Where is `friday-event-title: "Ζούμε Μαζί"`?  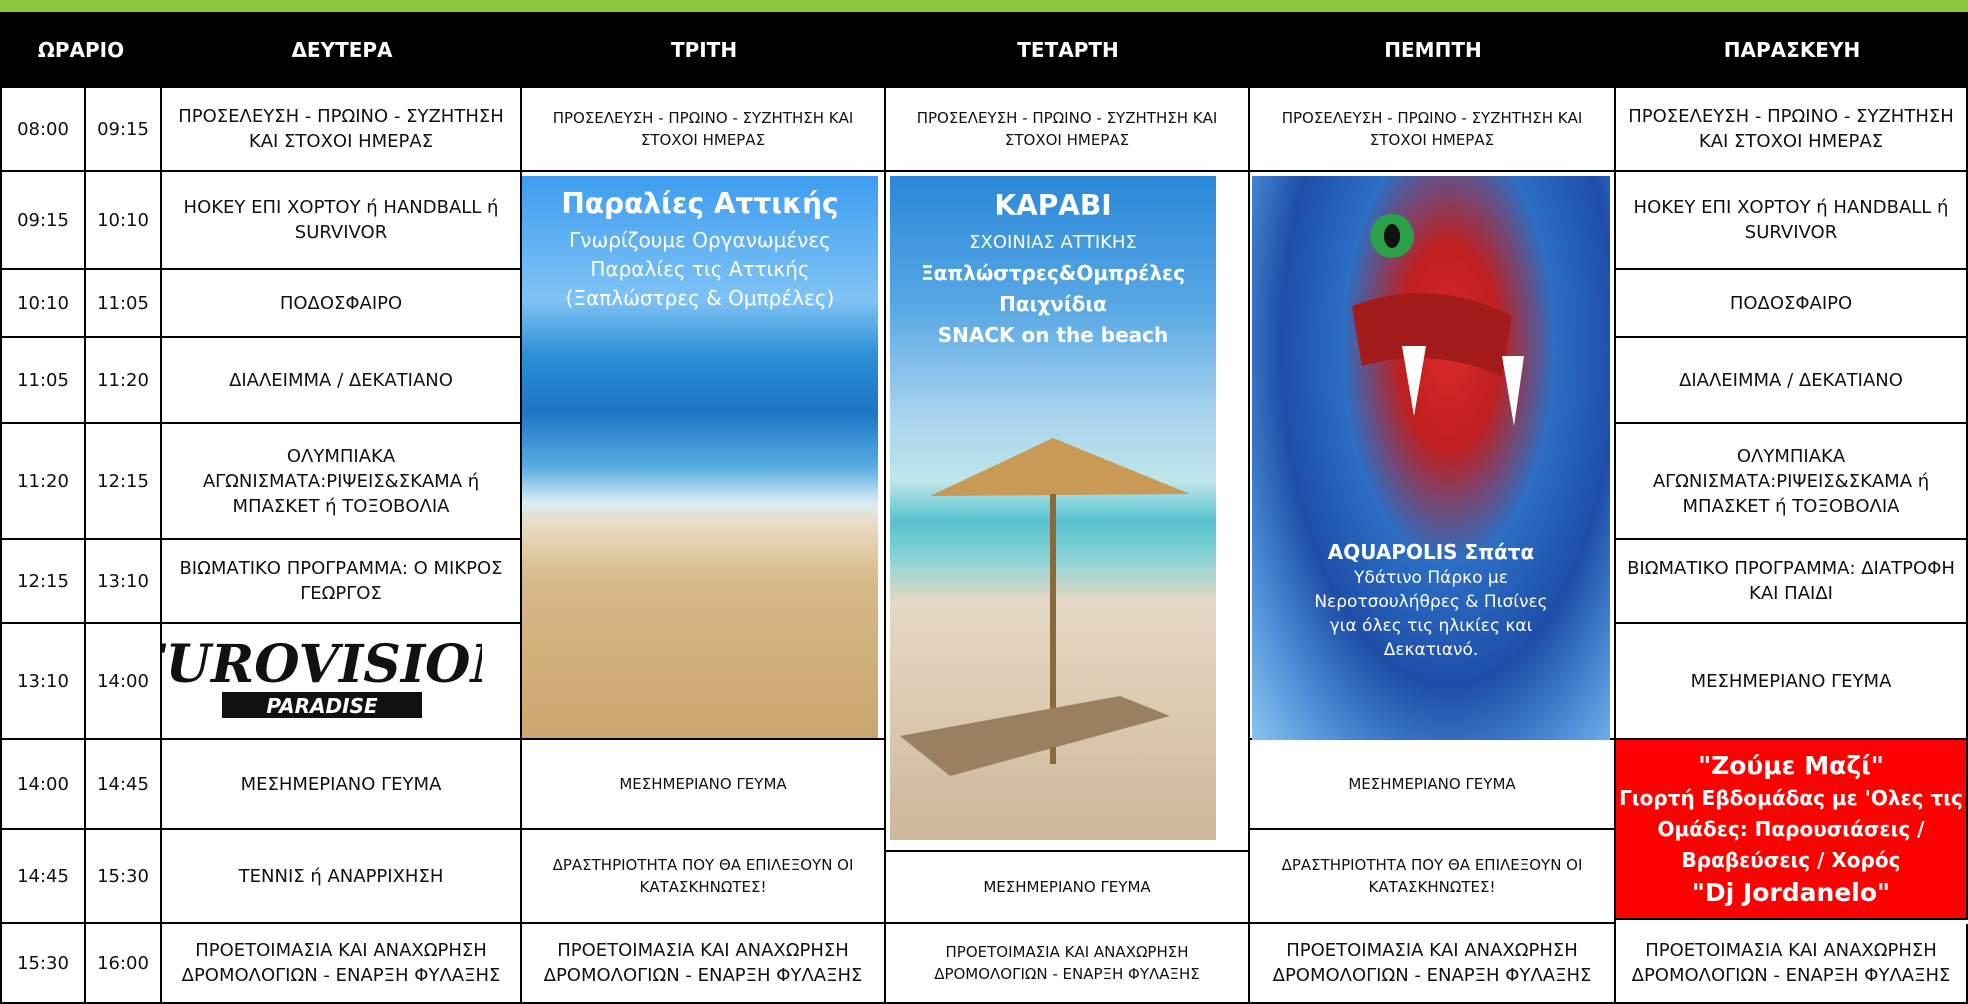
friday-event-title: "Ζούμε Μαζί" is located at coordinates (1791, 765).